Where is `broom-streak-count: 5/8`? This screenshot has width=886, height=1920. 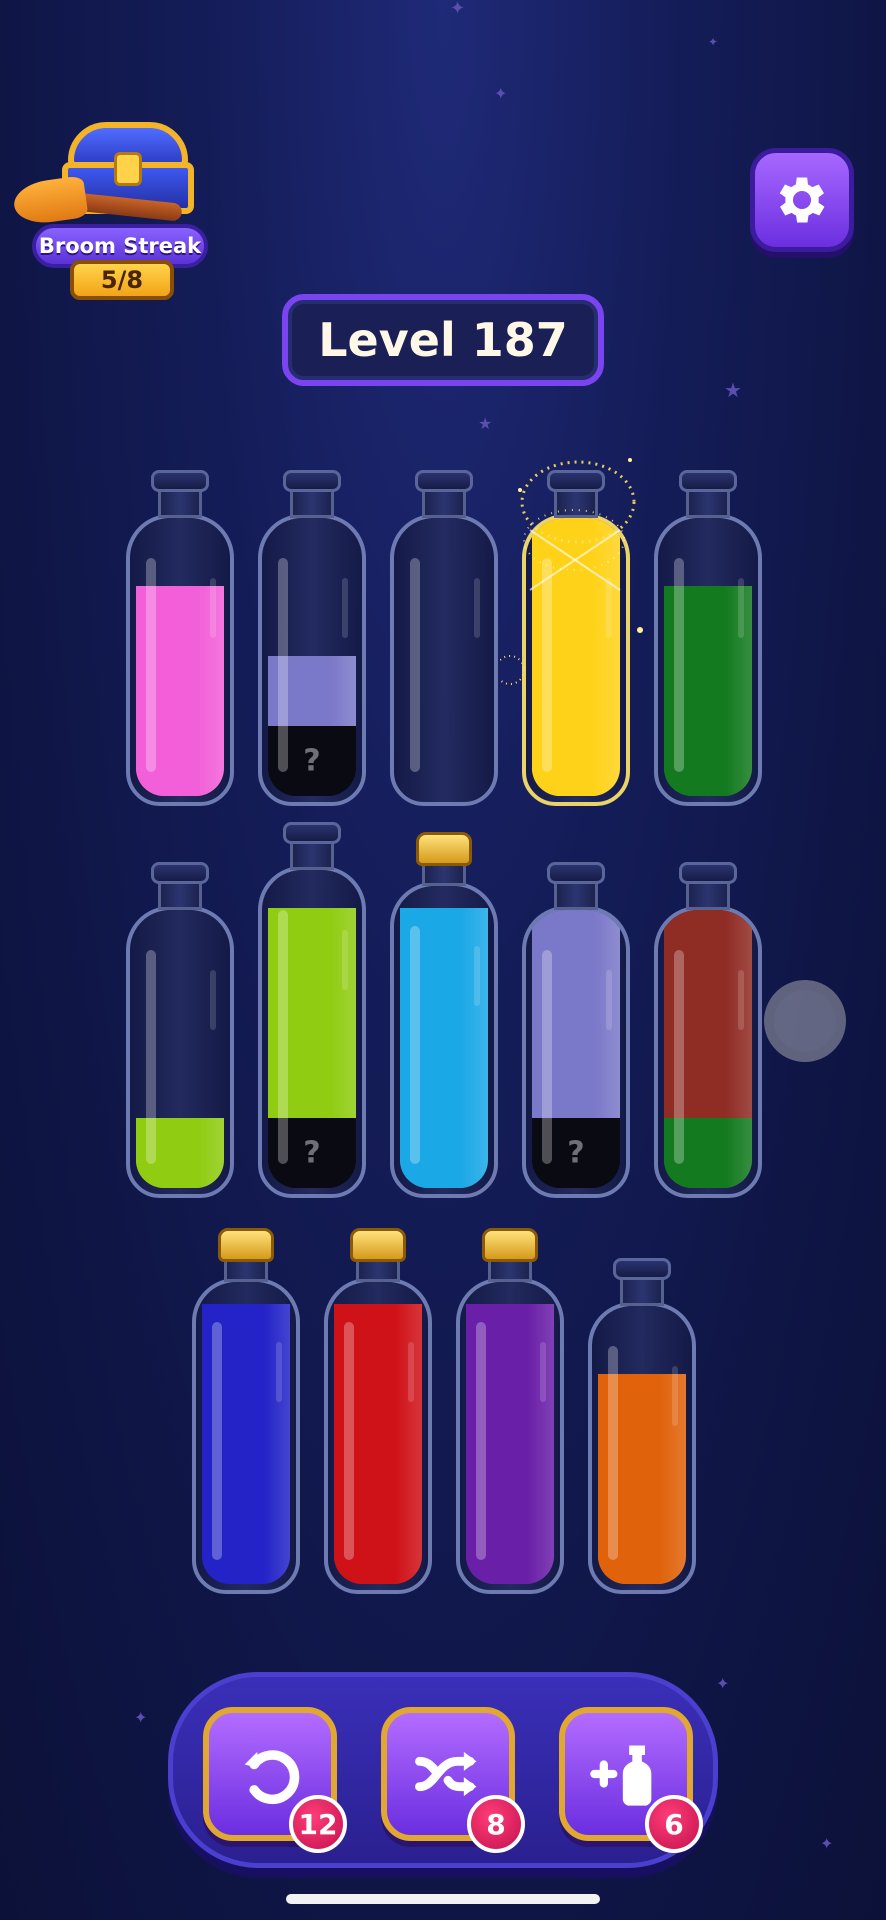 broom-streak-count: 5/8 is located at coordinates (122, 280).